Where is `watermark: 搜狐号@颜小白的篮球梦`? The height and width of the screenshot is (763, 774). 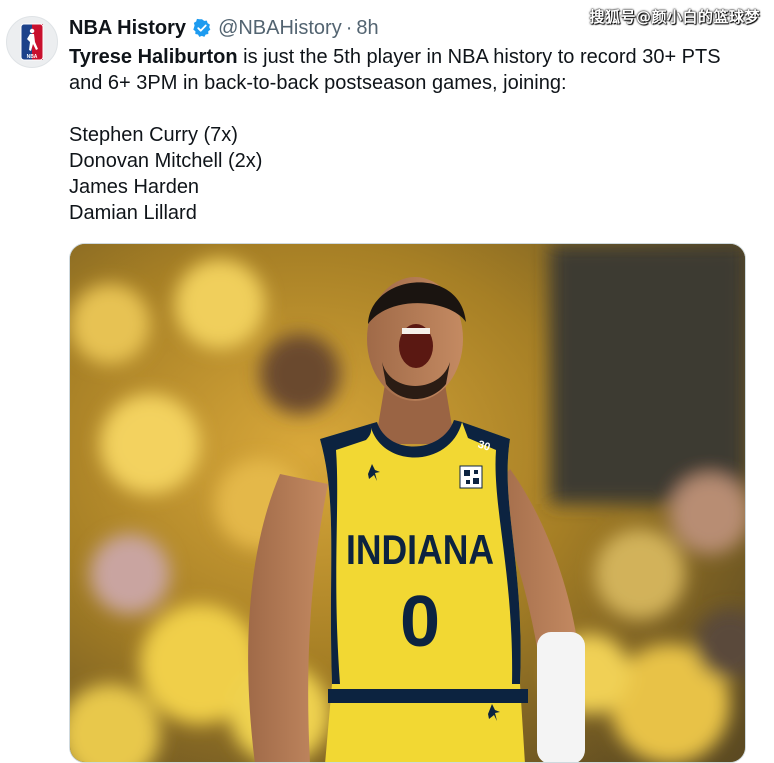
watermark: 搜狐号@颜小白的篮球梦 is located at coordinates (674, 17).